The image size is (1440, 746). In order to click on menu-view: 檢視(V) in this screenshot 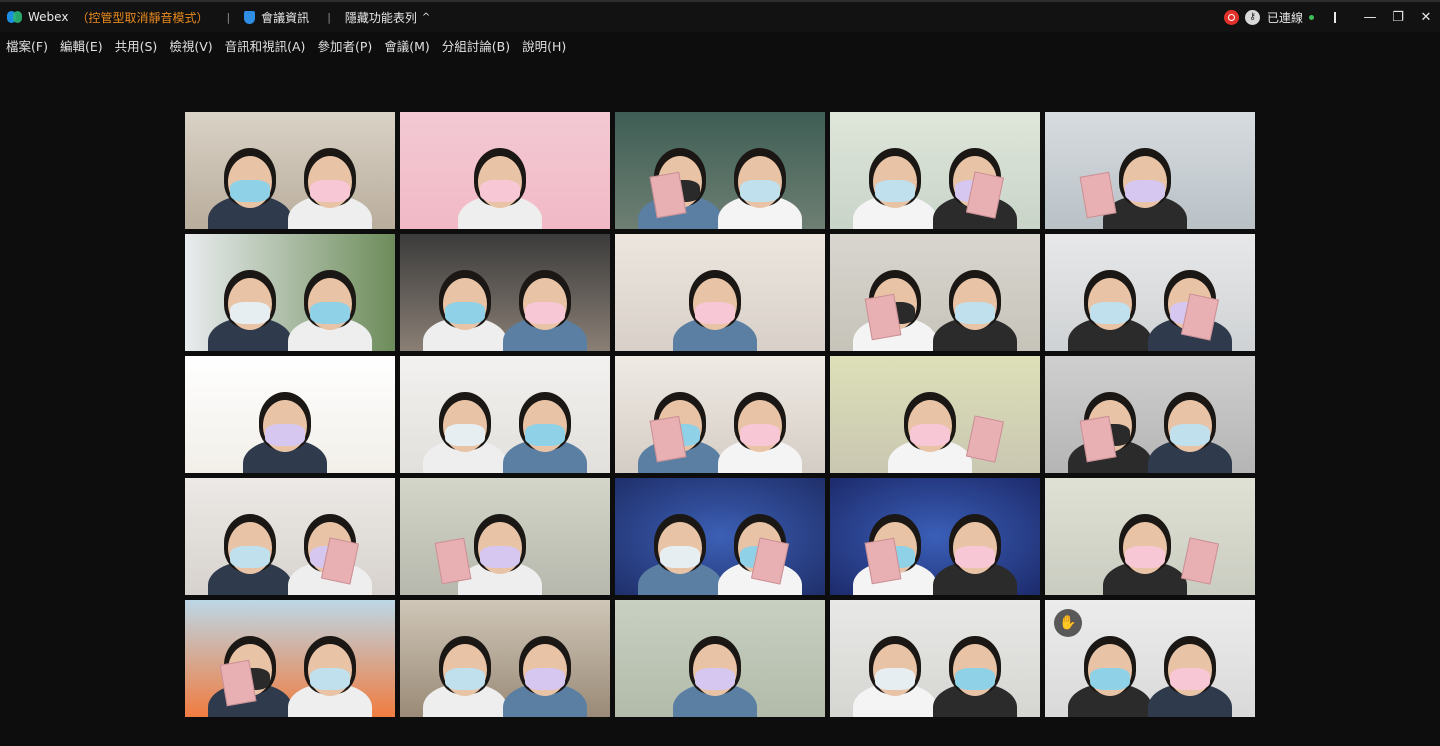, I will do `click(190, 45)`.